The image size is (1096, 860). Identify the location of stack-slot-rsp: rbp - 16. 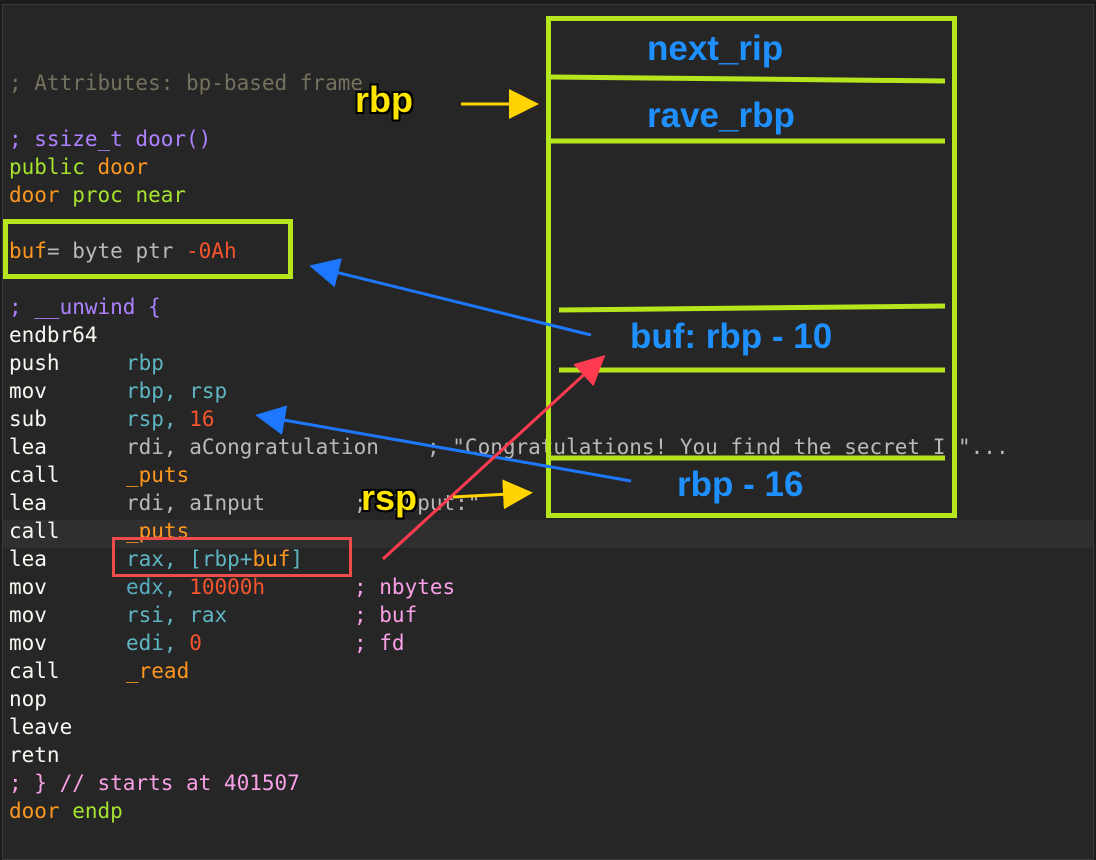
(740, 484).